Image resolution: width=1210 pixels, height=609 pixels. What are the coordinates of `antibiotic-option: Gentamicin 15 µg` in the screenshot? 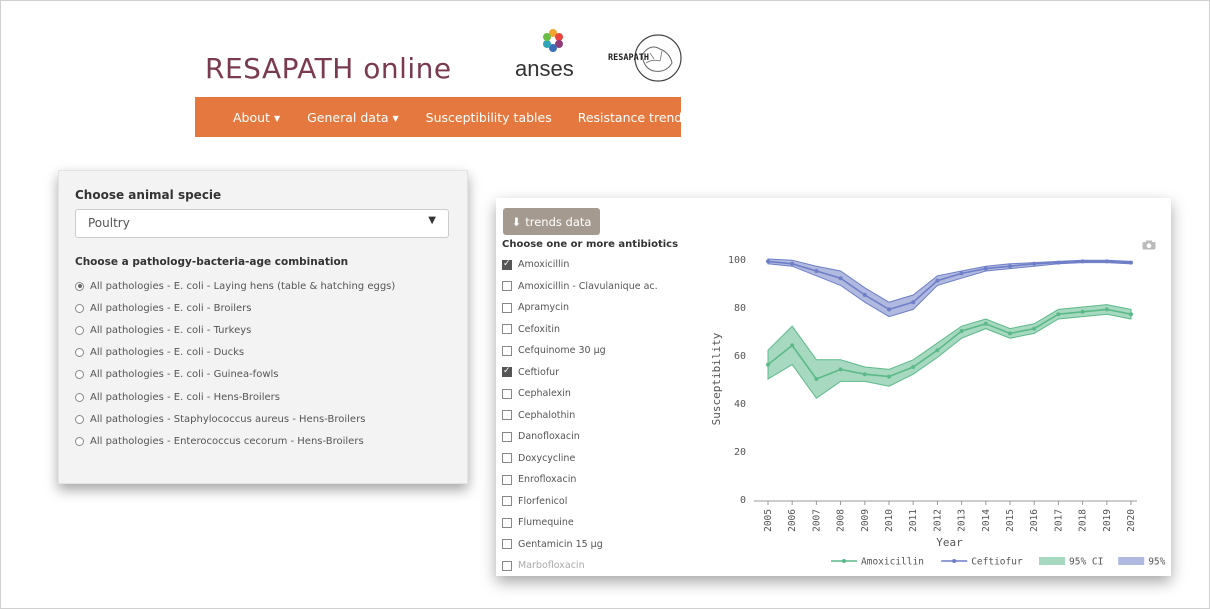 It's located at (580, 545).